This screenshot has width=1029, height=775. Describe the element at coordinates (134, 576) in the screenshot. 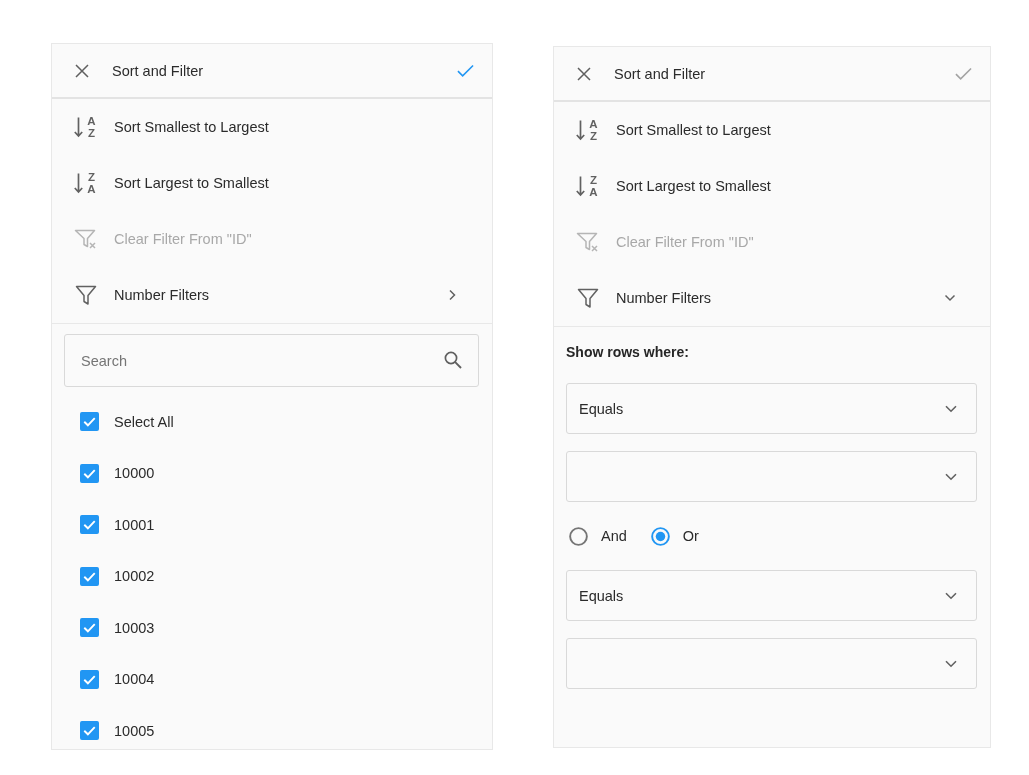

I see `option-label: 10002` at that location.